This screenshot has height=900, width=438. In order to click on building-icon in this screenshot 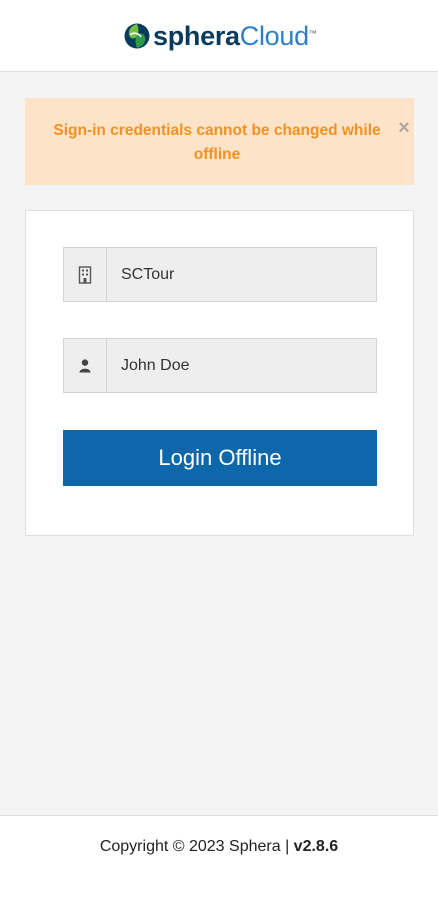, I will do `click(85, 274)`.